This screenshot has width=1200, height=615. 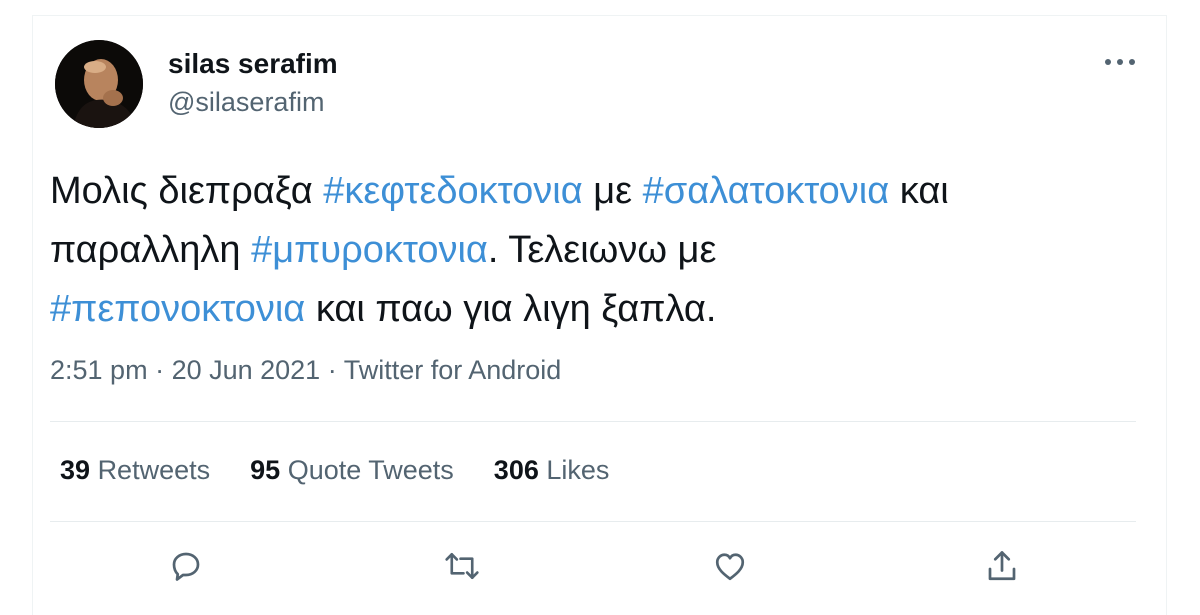 I want to click on heart-icon, so click(x=730, y=568).